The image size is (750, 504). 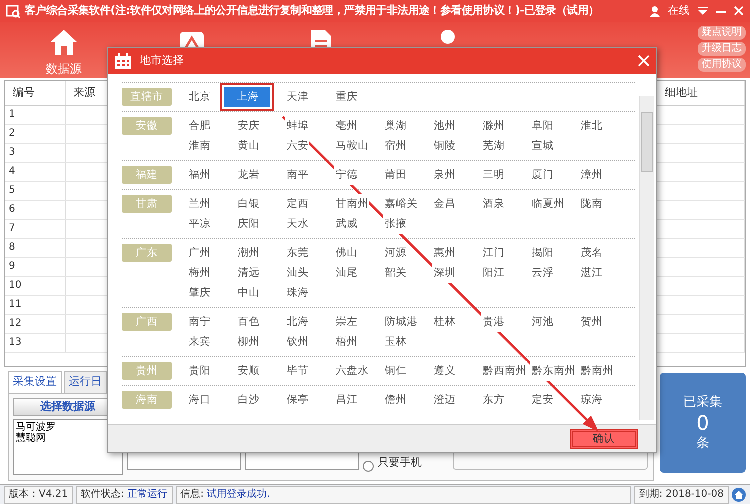 What do you see at coordinates (147, 253) in the screenshot?
I see `province-label: 广东` at bounding box center [147, 253].